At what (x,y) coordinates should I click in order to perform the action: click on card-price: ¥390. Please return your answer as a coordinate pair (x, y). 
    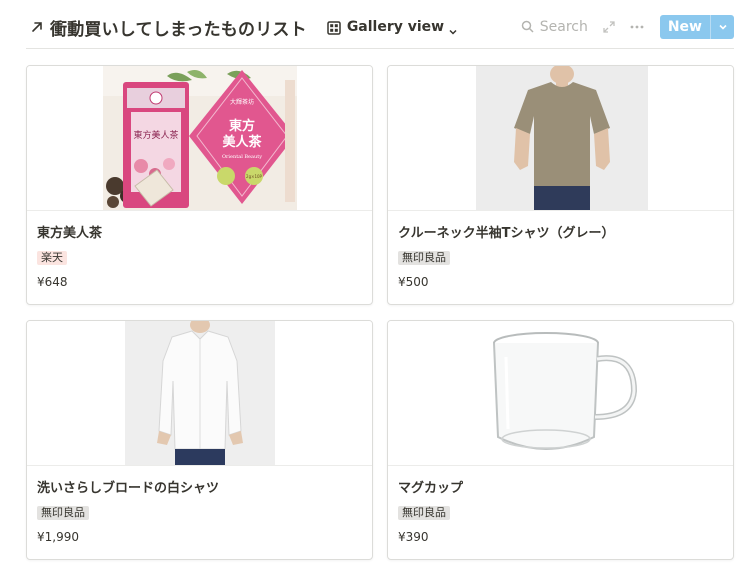
    Looking at the image, I should click on (413, 537).